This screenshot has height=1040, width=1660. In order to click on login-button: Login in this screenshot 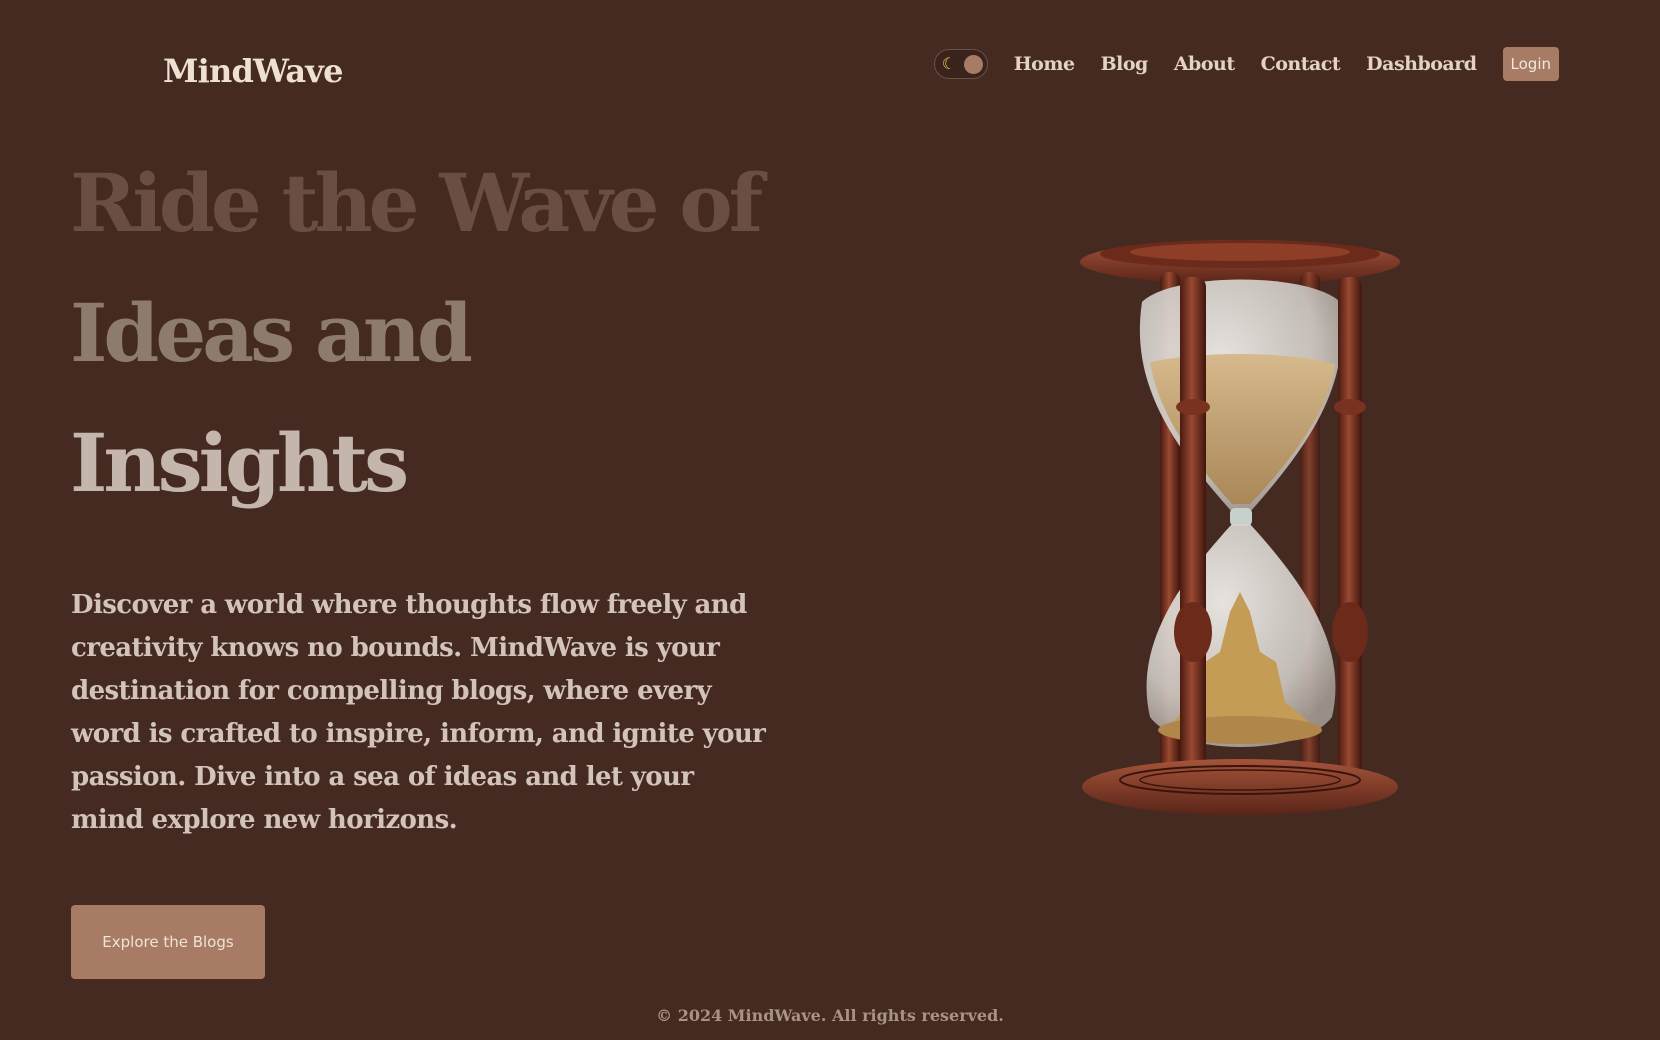, I will do `click(1530, 64)`.